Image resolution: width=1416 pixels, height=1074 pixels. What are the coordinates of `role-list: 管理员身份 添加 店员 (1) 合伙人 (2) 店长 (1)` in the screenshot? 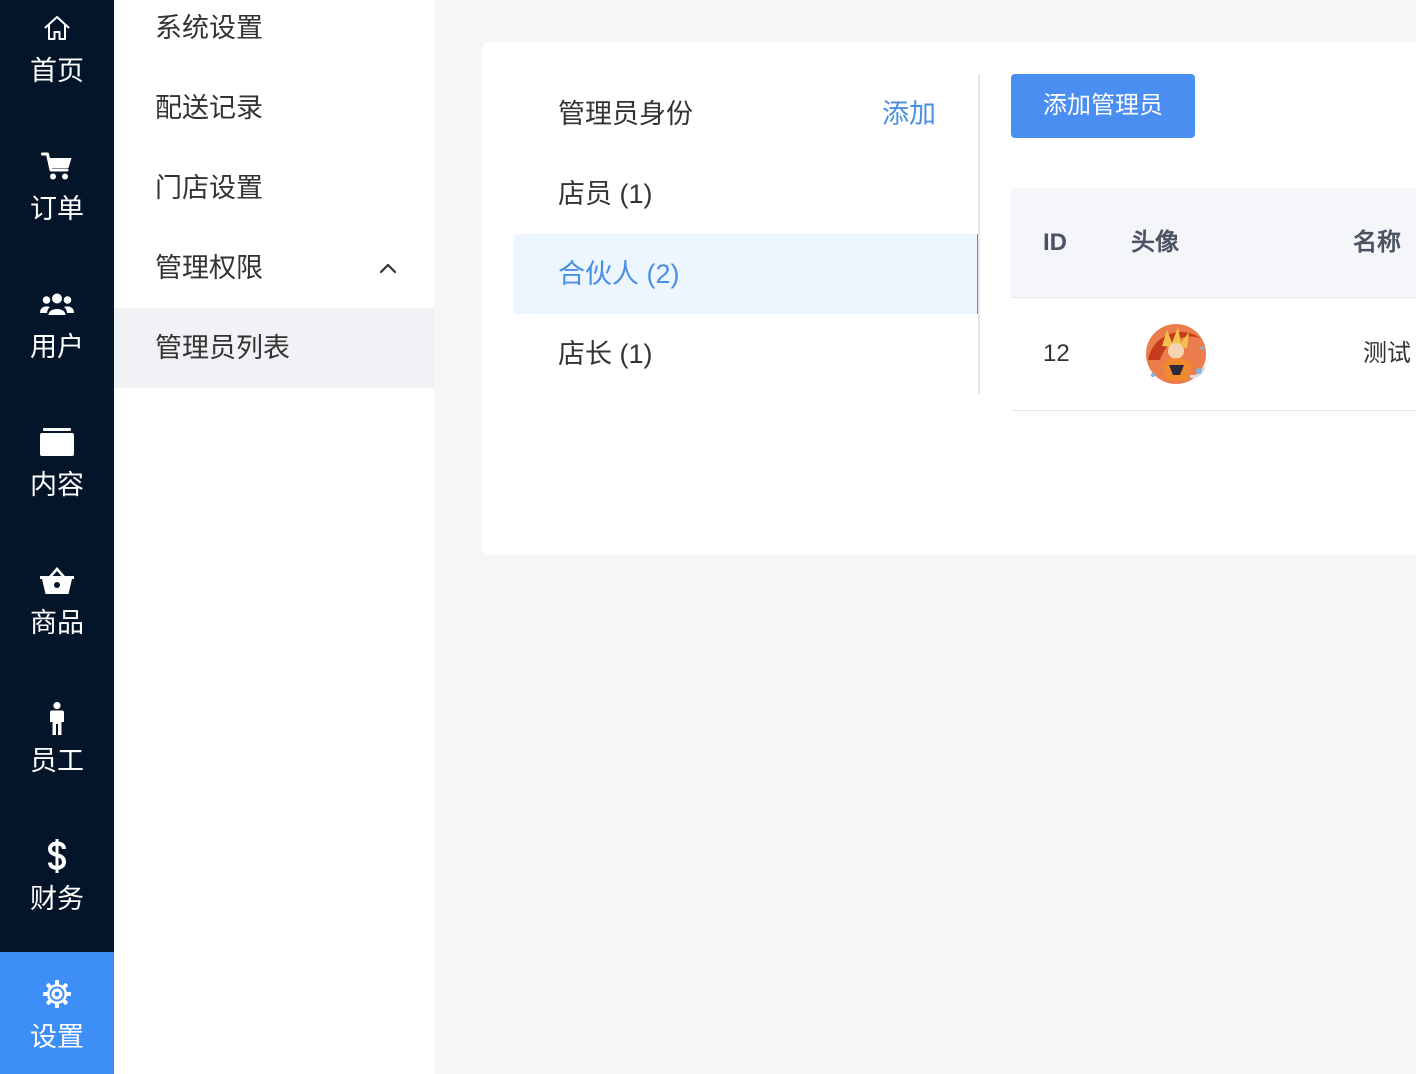 It's located at (747, 234).